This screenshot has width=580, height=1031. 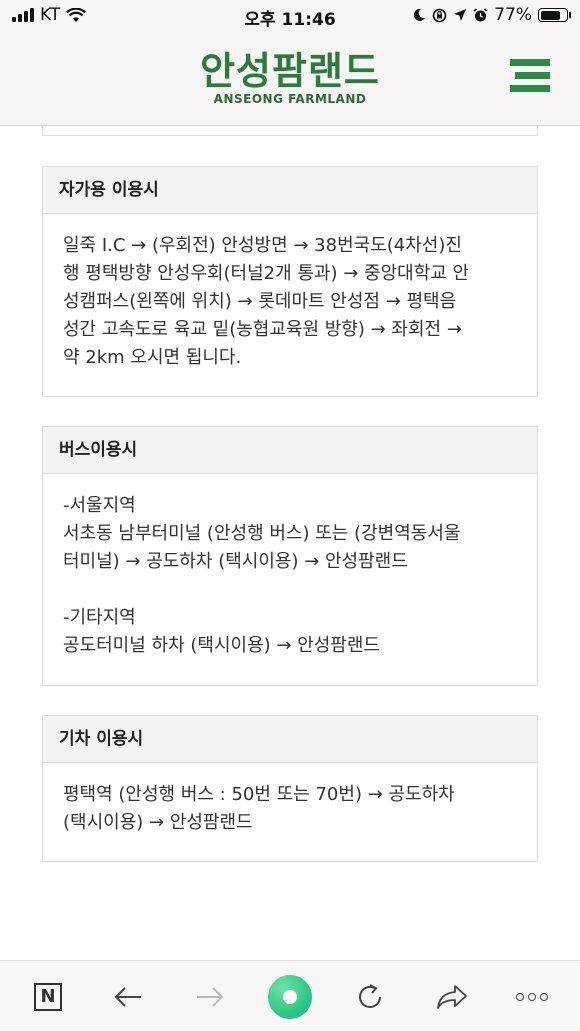 What do you see at coordinates (290, 131) in the screenshot?
I see `previous-box-bottom` at bounding box center [290, 131].